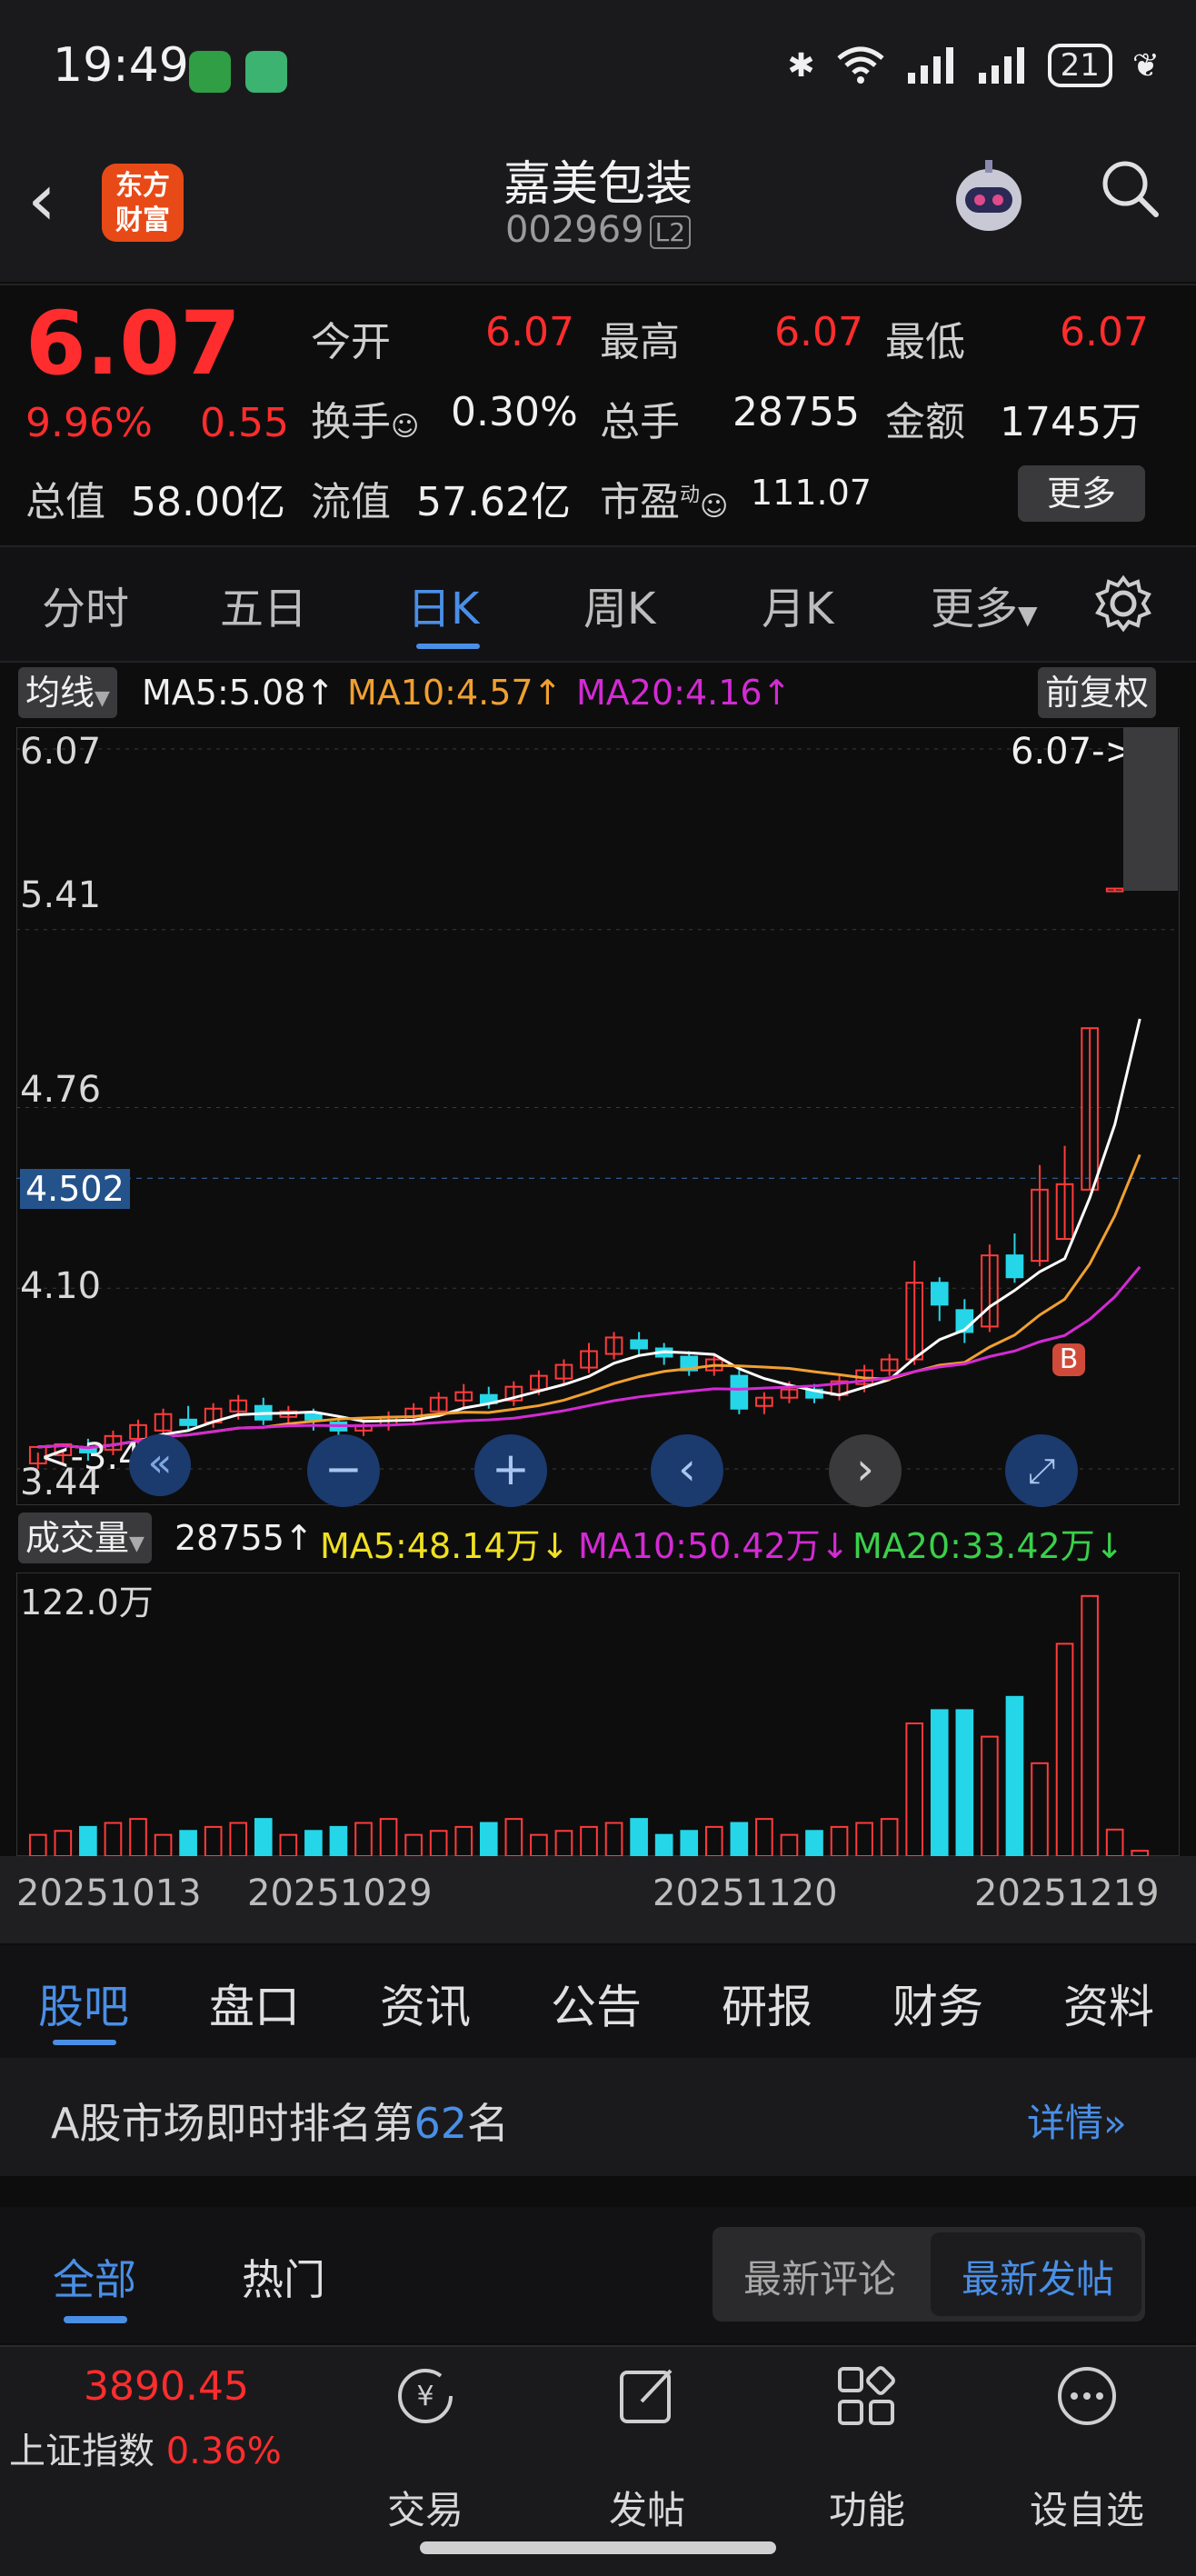 This screenshot has width=1196, height=2576. Describe the element at coordinates (84, 2042) in the screenshot. I see `content-tab-underline` at that location.